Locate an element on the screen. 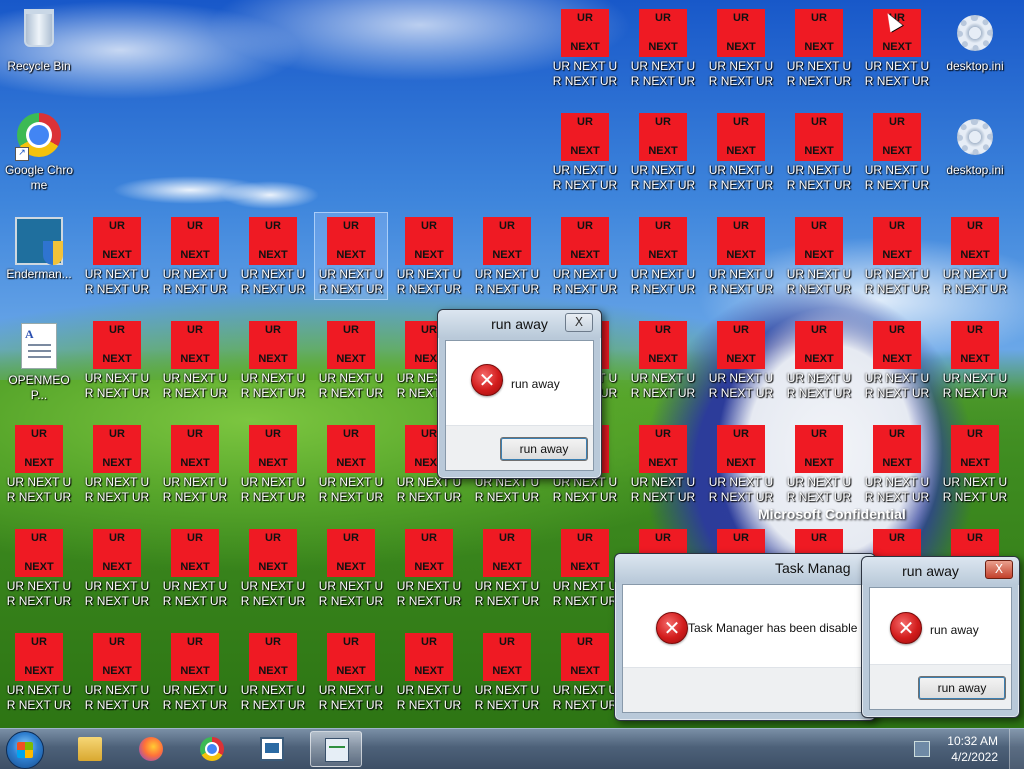  network-icon is located at coordinates (922, 749).